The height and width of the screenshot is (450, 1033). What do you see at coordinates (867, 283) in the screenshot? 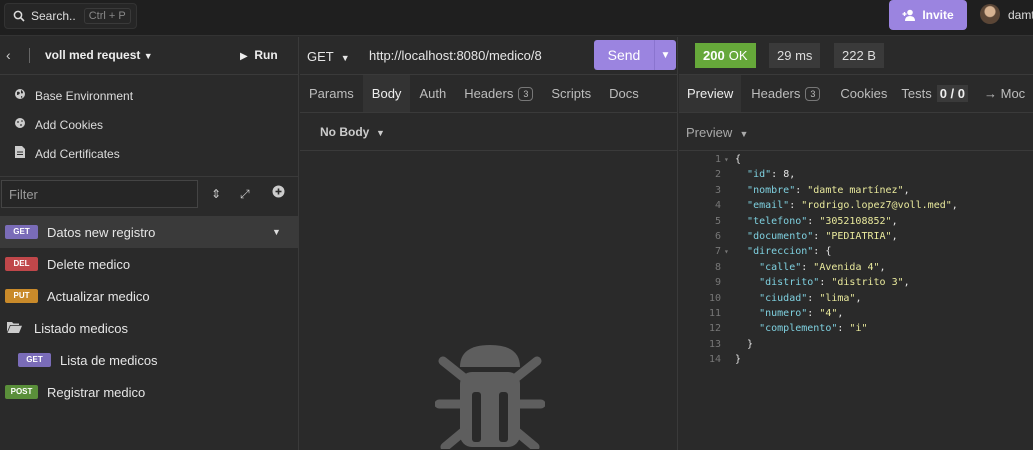
I see `json-string: "distrito 3"` at bounding box center [867, 283].